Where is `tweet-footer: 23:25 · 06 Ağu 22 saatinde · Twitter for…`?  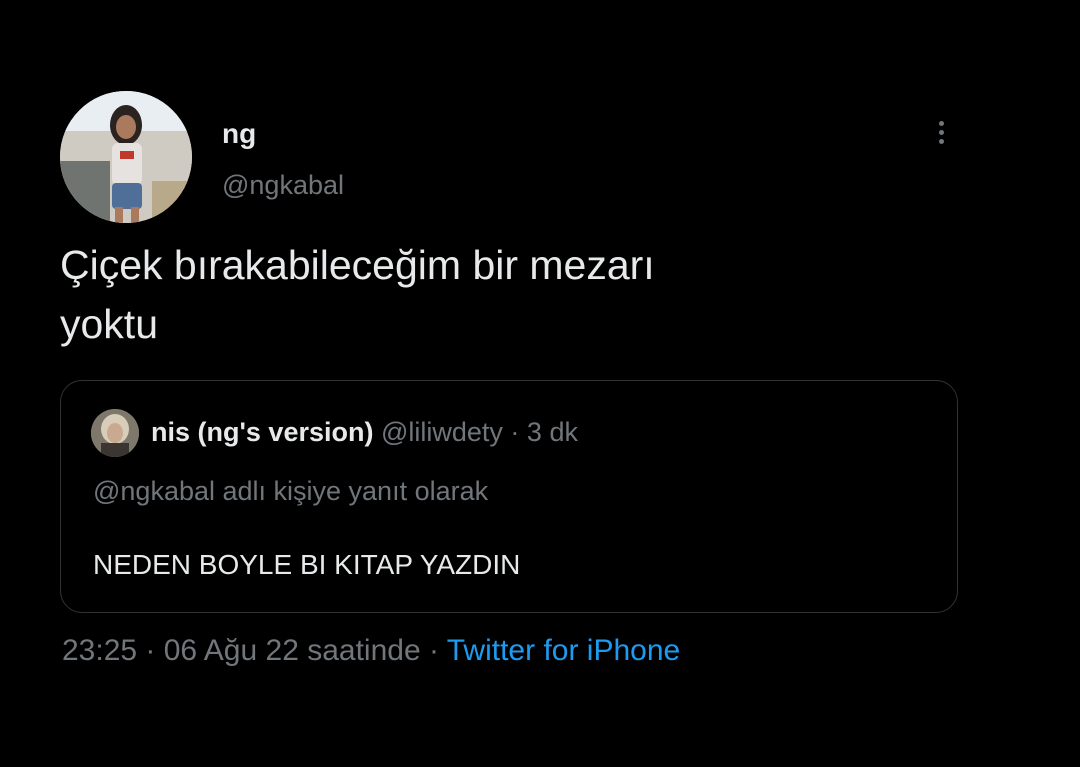 tweet-footer: 23:25 · 06 Ağu 22 saatinde · Twitter for… is located at coordinates (371, 651).